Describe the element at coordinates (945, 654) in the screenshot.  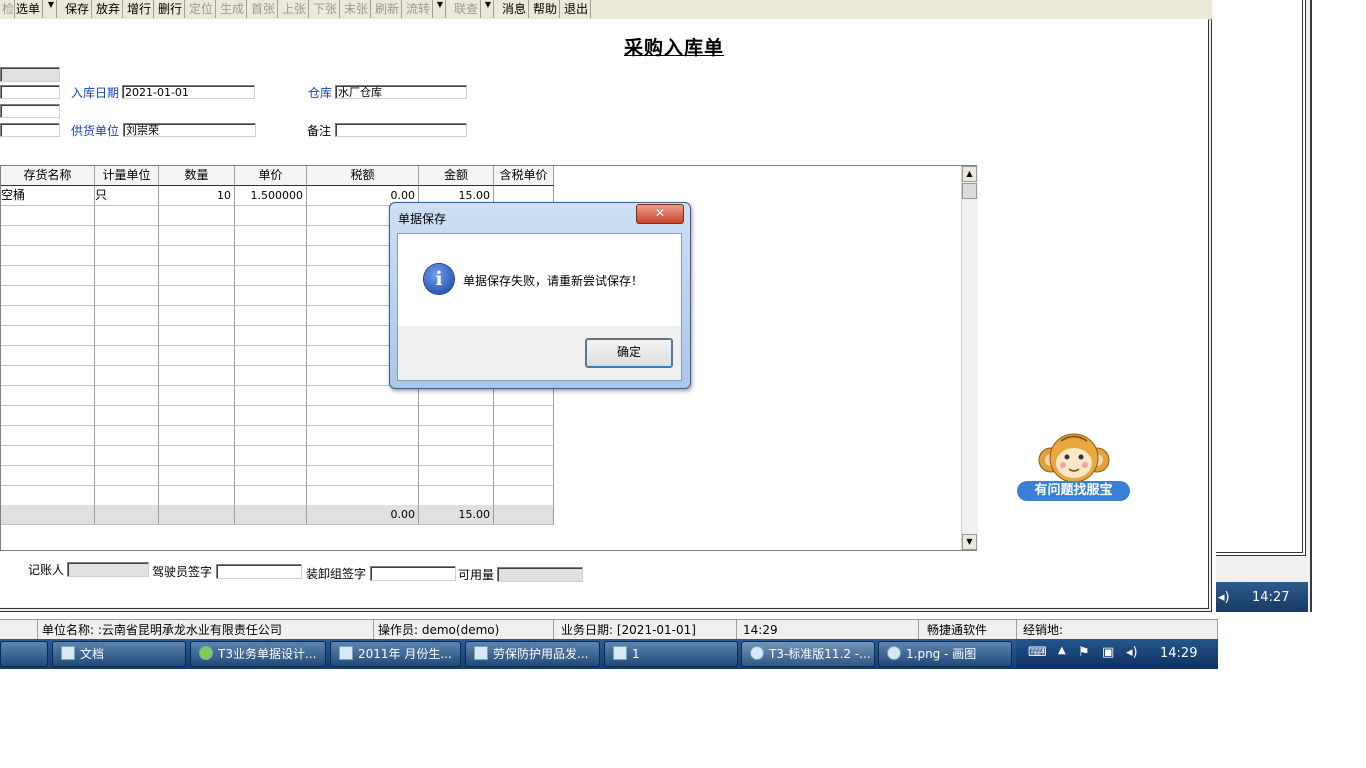
I see `taskbar-item-paint: 1.png - 画图` at that location.